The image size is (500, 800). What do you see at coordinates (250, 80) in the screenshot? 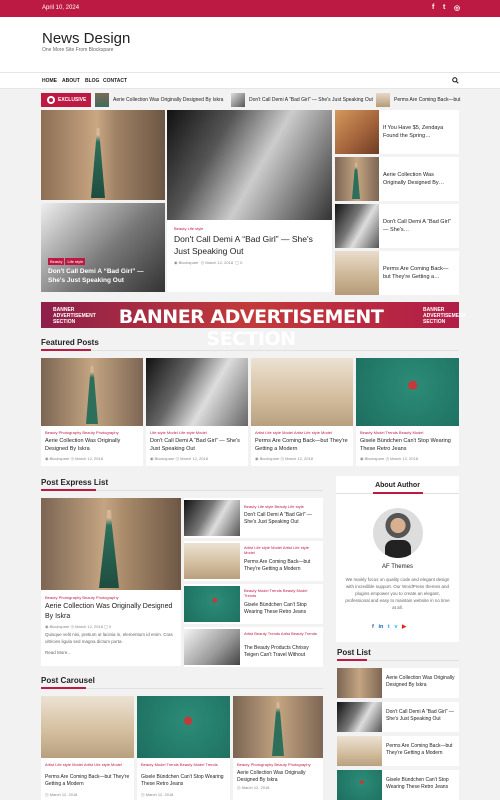
I see `main-nav: HOME ABOUT BLOG CONTACT` at bounding box center [250, 80].